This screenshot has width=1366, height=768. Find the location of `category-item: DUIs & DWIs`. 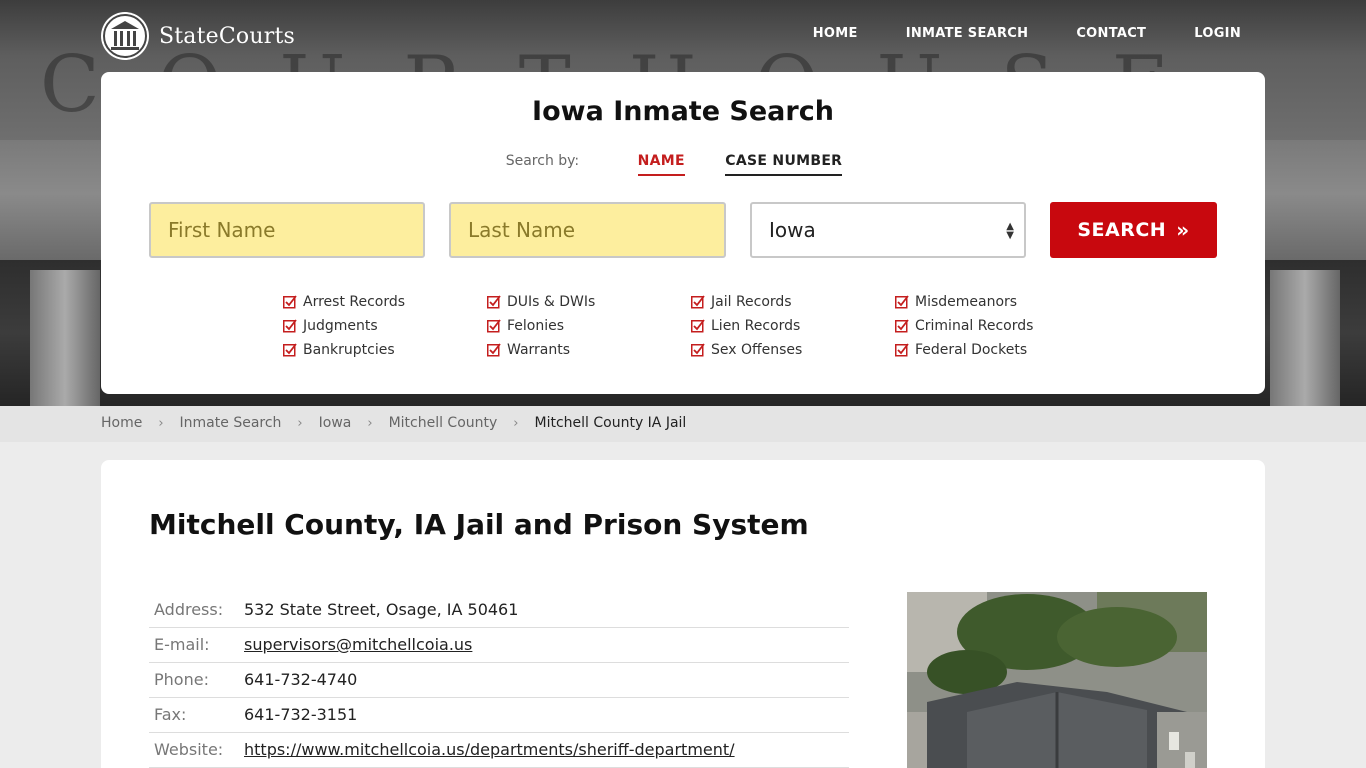

category-item: DUIs & DWIs is located at coordinates (589, 302).